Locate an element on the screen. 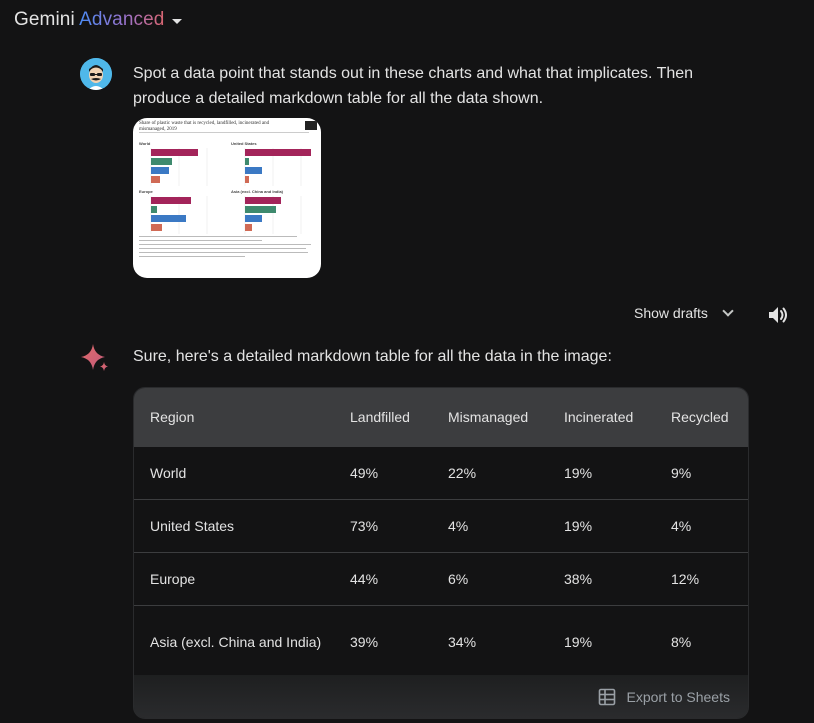 This screenshot has width=814, height=723. table-cell: 49% is located at coordinates (383, 472).